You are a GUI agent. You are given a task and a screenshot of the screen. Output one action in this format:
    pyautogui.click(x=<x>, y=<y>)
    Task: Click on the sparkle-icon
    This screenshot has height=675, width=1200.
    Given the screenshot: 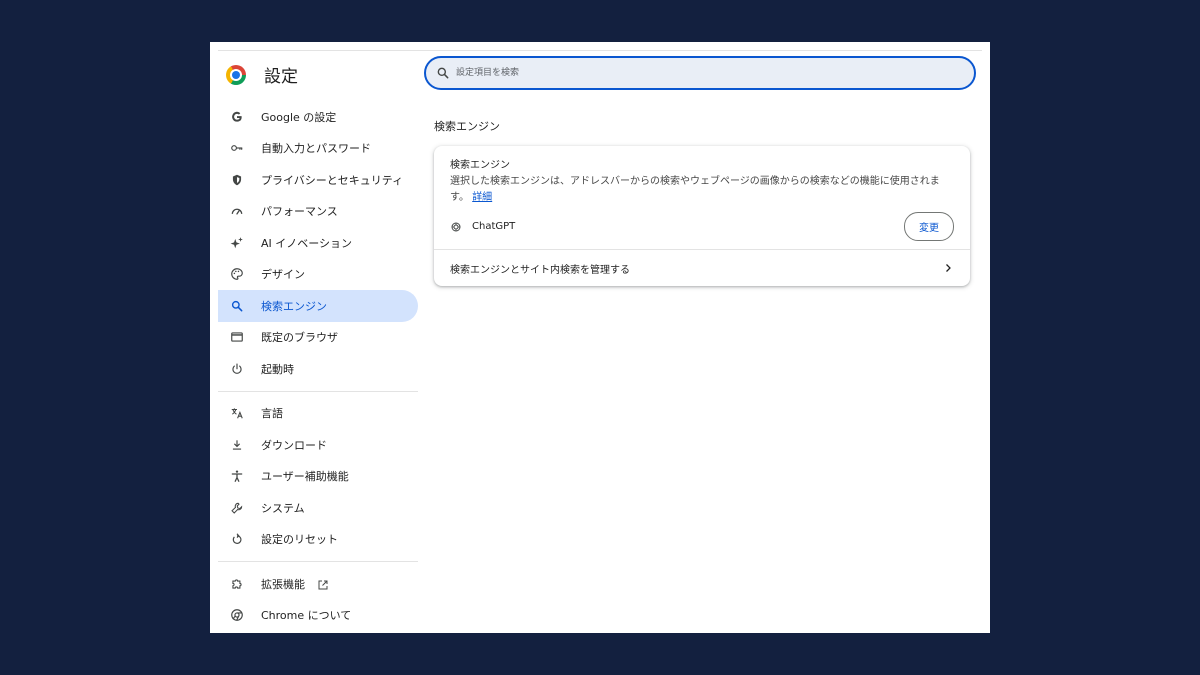 What is the action you would take?
    pyautogui.click(x=237, y=243)
    